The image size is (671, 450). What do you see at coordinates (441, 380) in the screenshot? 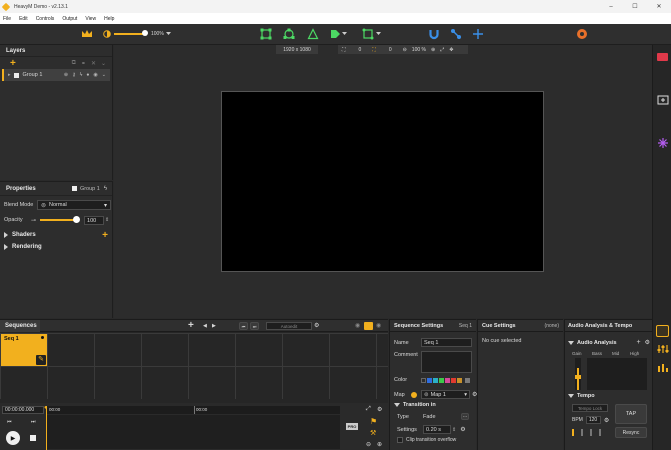
I see `swatch-green` at bounding box center [441, 380].